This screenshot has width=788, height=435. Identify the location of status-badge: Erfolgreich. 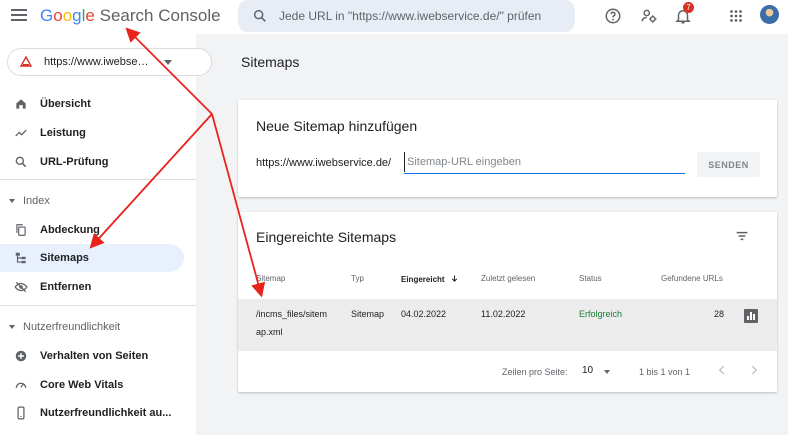
(601, 314).